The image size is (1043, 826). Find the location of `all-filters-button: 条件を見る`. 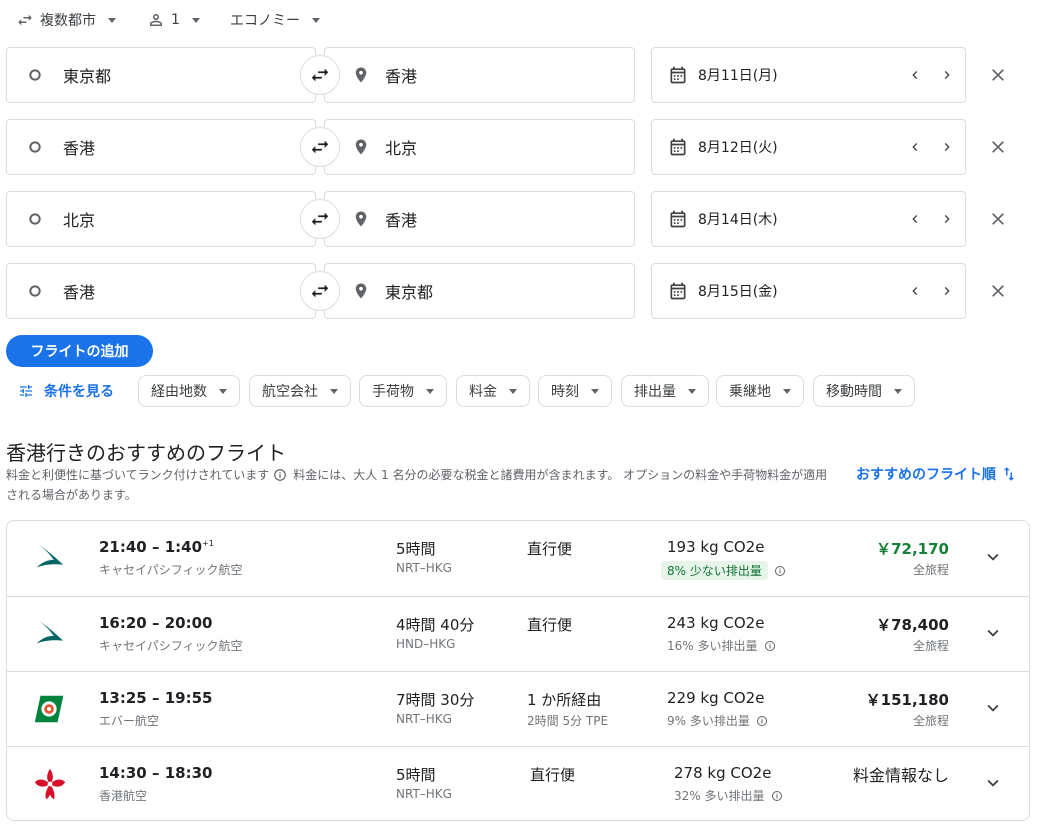

all-filters-button: 条件を見る is located at coordinates (66, 391).